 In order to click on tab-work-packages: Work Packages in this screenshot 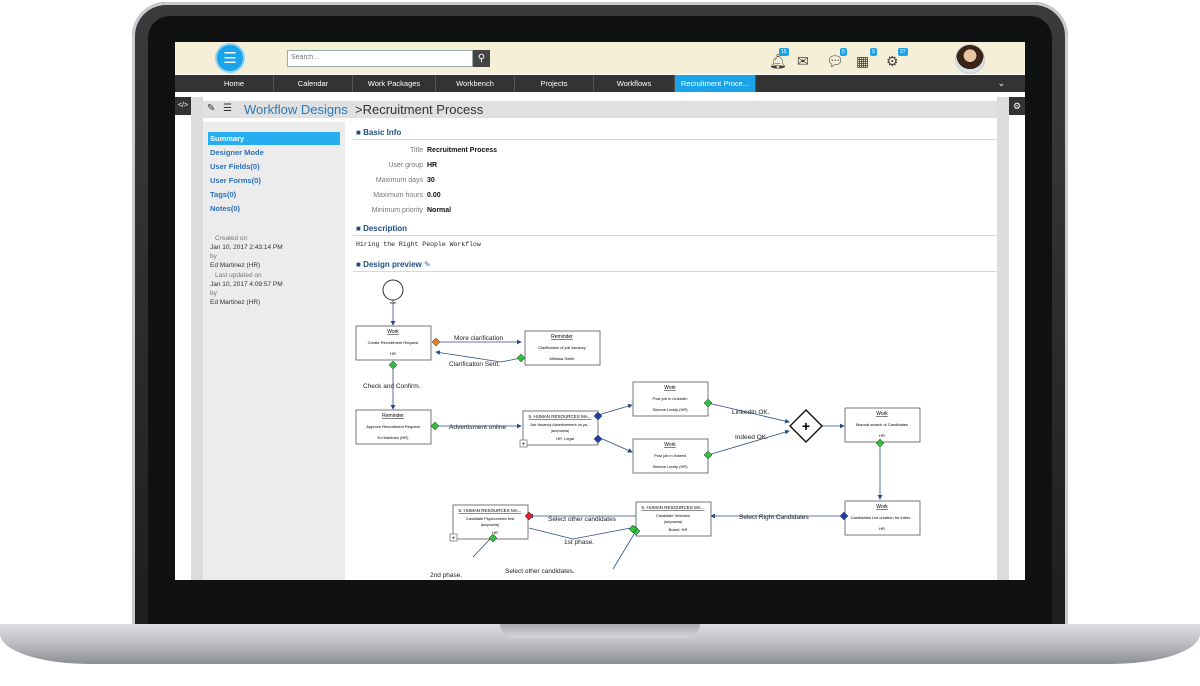, I will do `click(394, 83)`.